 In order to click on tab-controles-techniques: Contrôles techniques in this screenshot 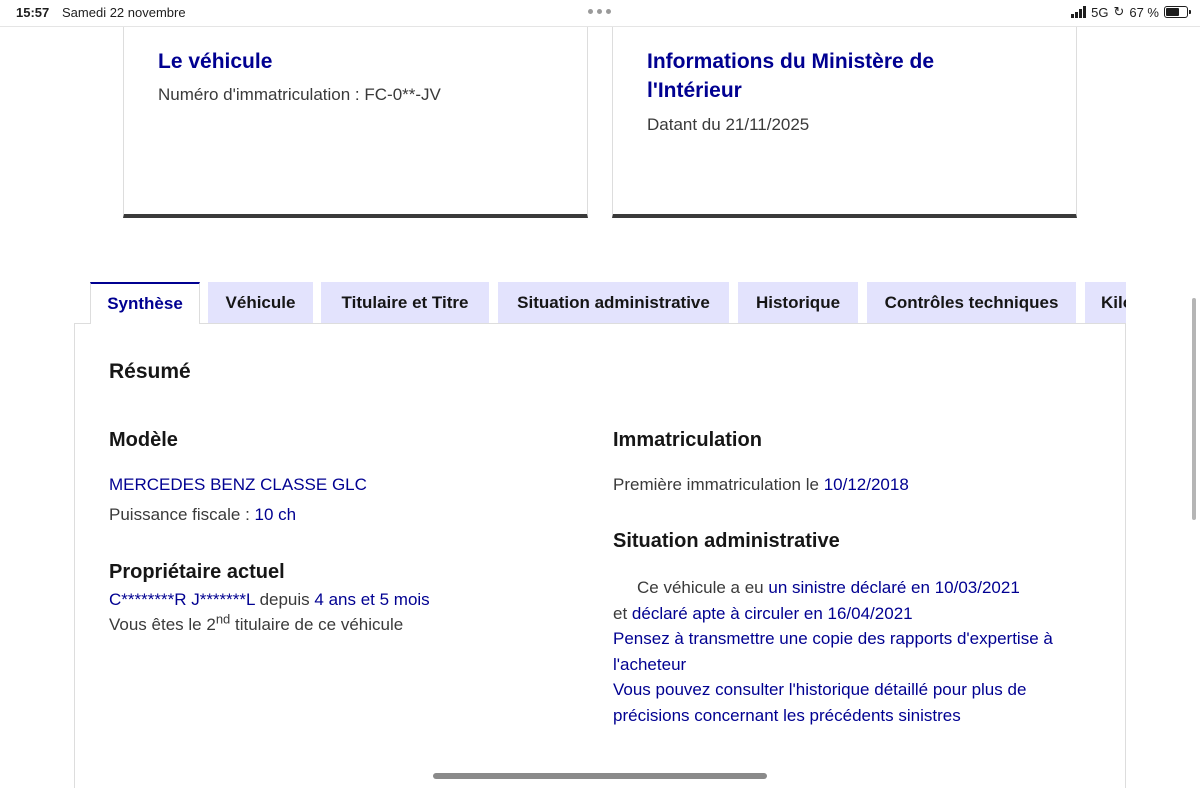, I will do `click(971, 303)`.